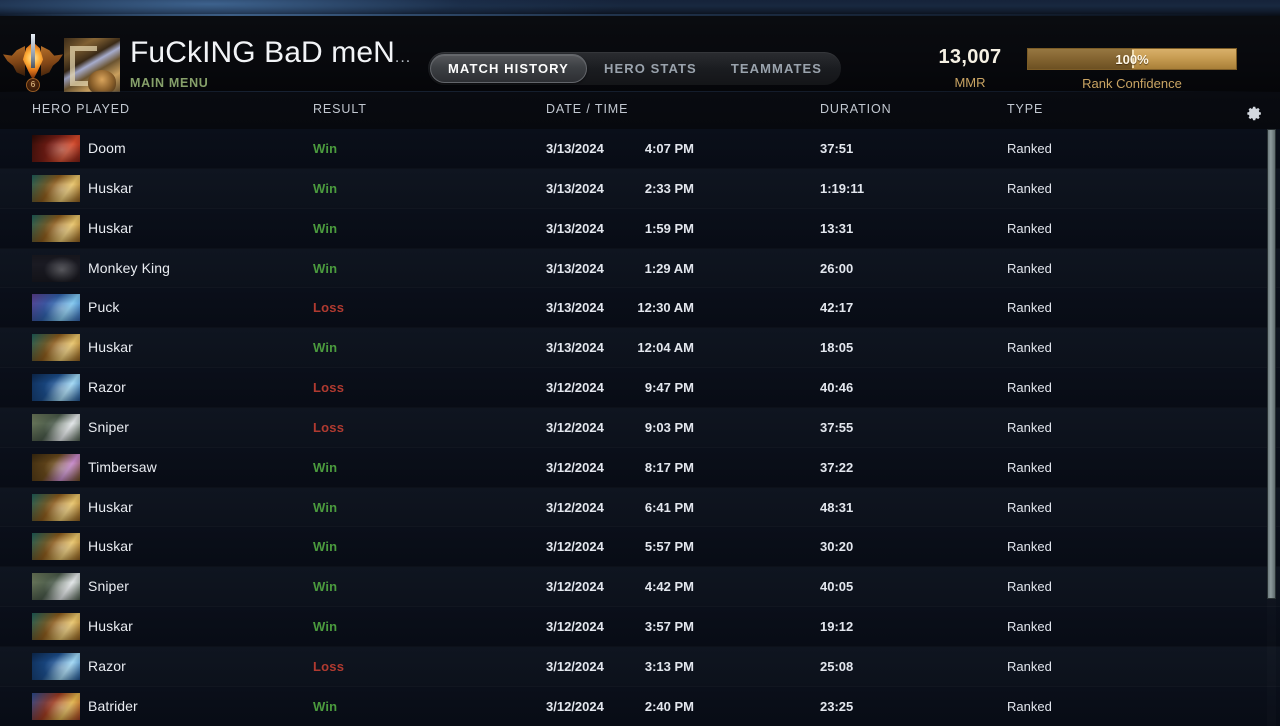  What do you see at coordinates (669, 388) in the screenshot?
I see `match-time: 9:47 PM` at bounding box center [669, 388].